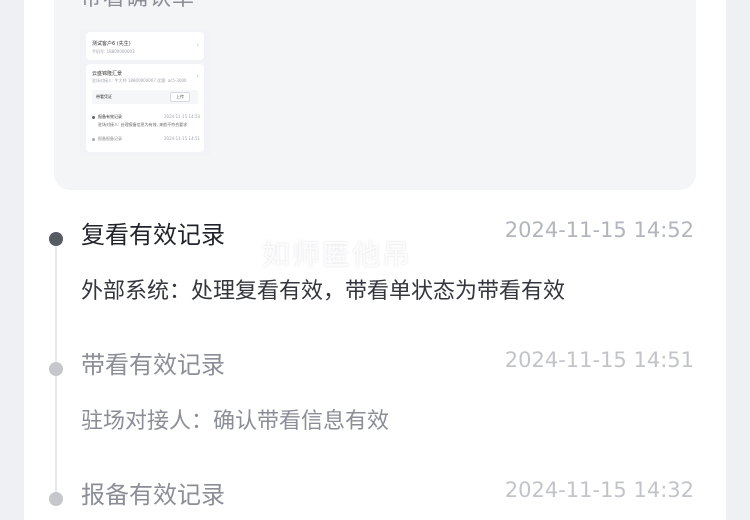  Describe the element at coordinates (56, 239) in the screenshot. I see `timeline-dot-active` at that location.